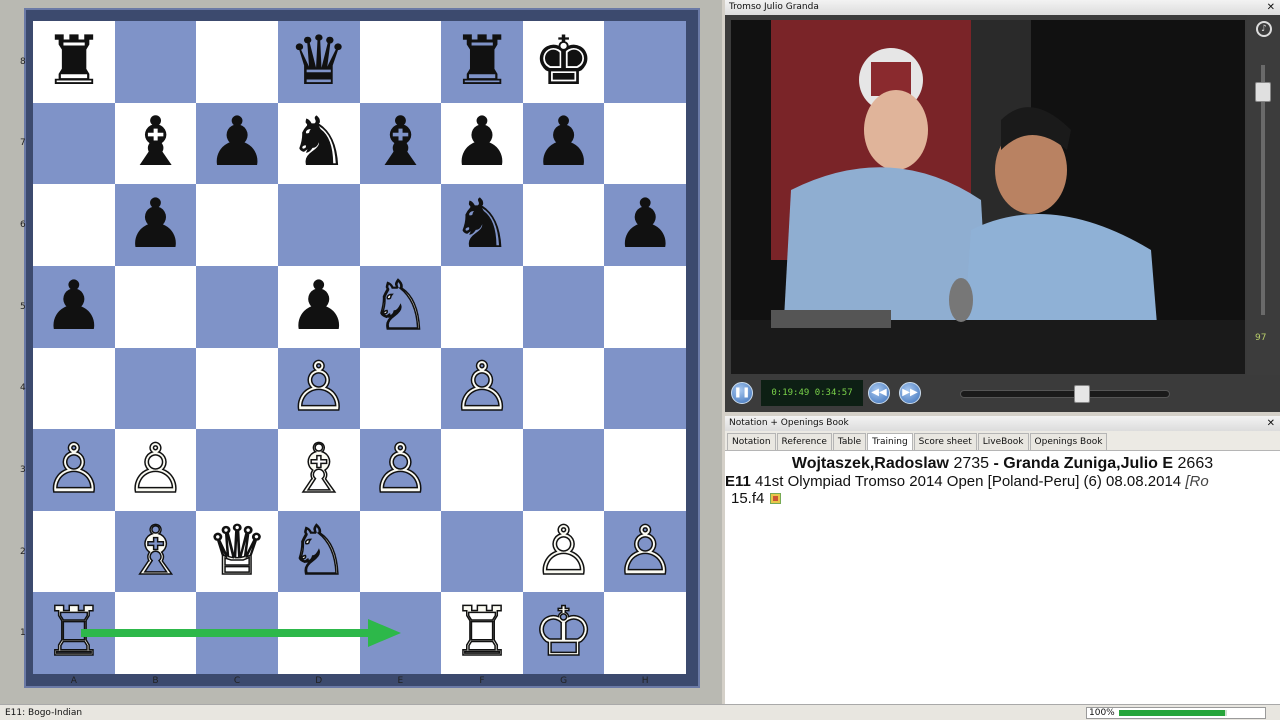  What do you see at coordinates (945, 441) in the screenshot?
I see `tab-score-sheet: Score sheet` at bounding box center [945, 441].